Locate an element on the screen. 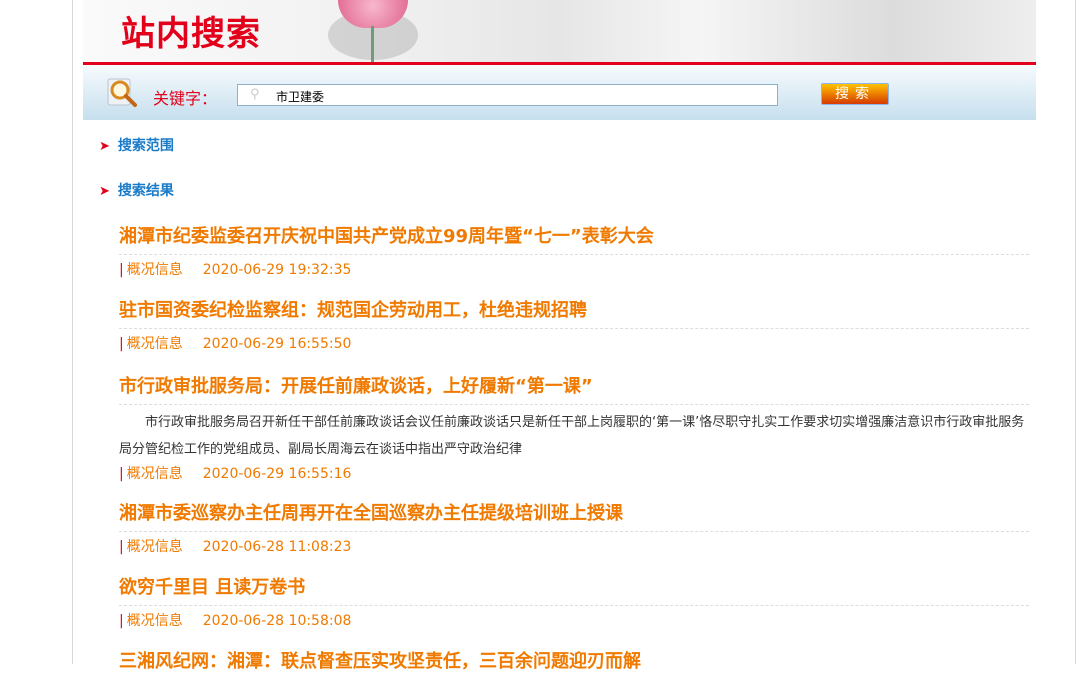  result-title-link: 市行政审批服务局：开展任前廉政谈话，上好履新“第一课” is located at coordinates (574, 385).